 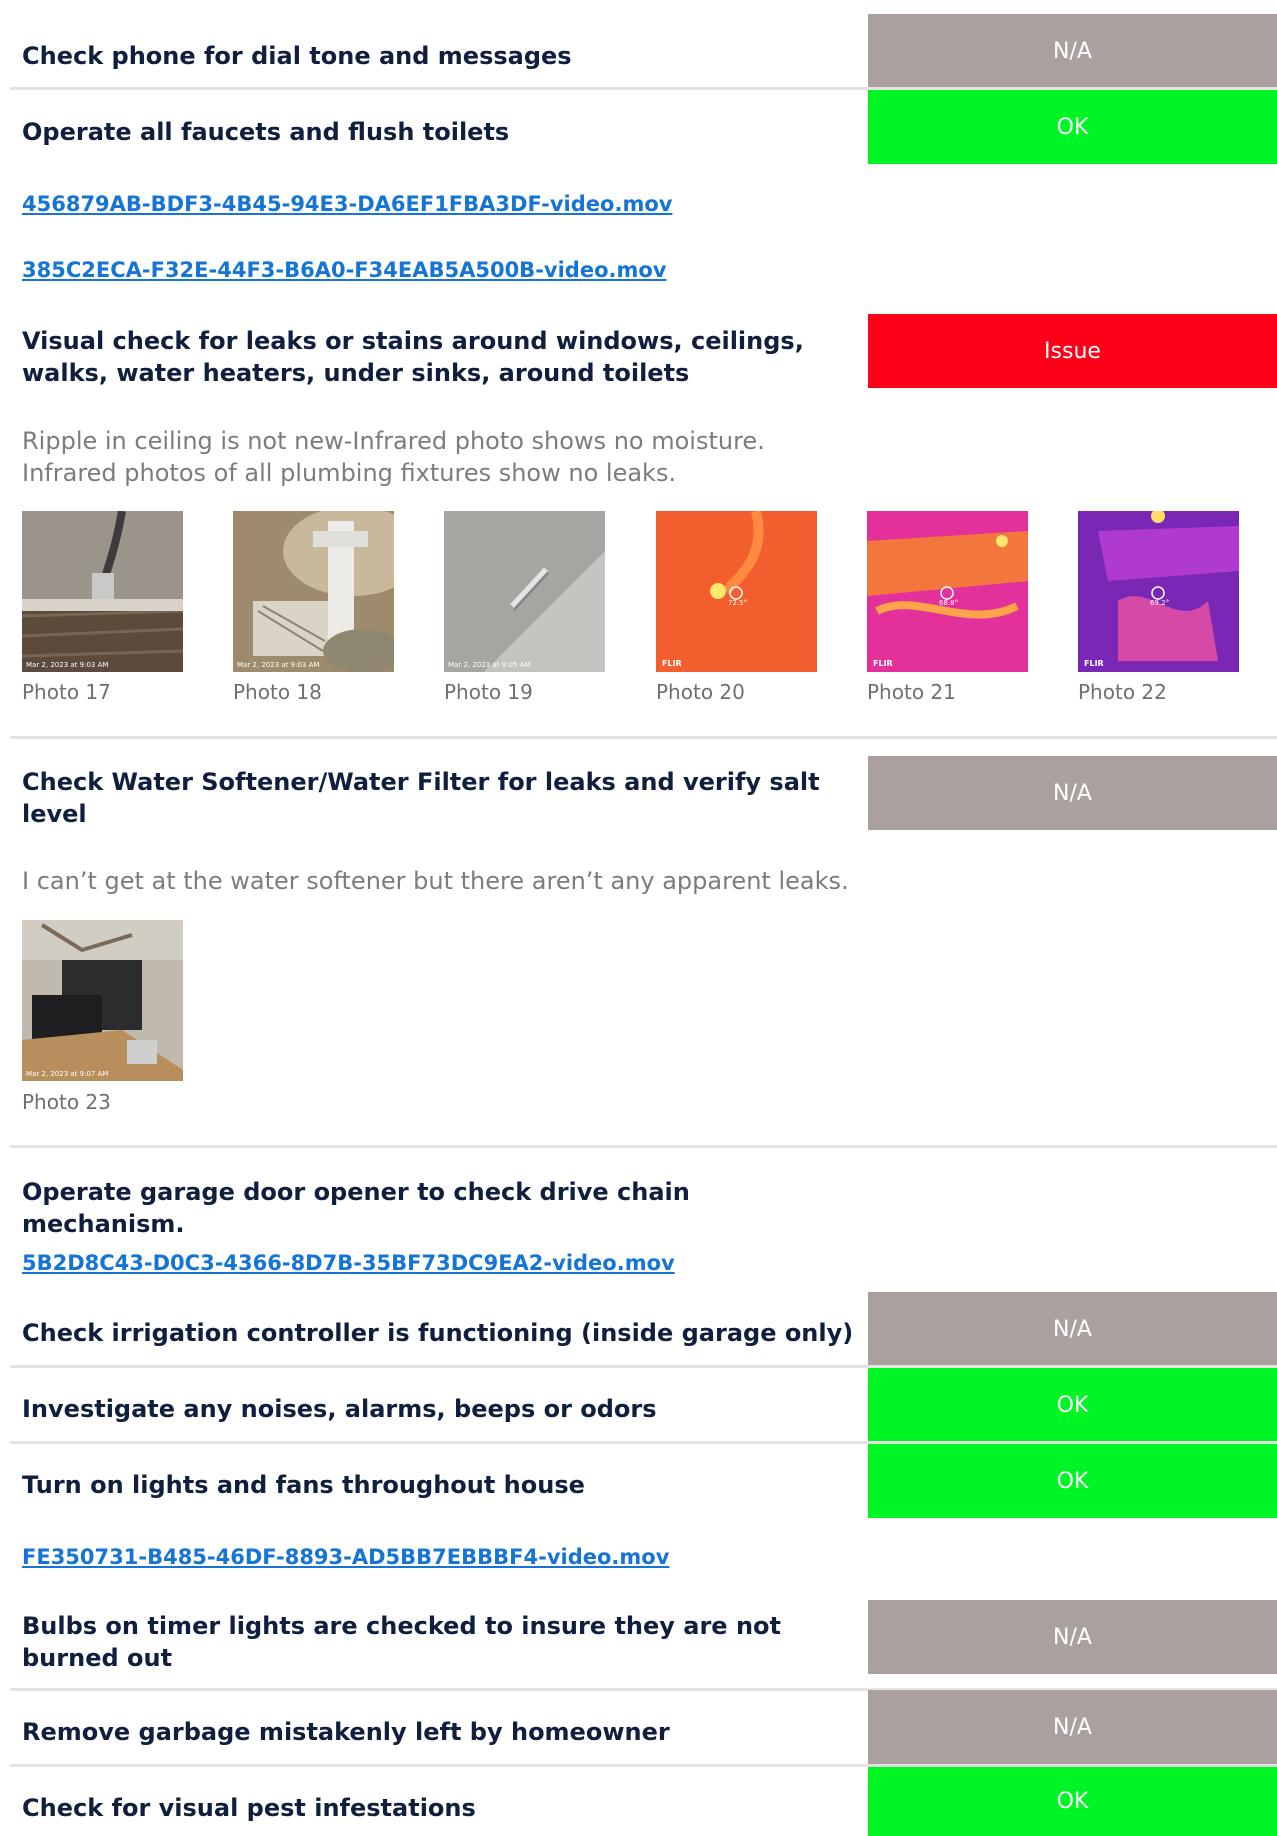 I want to click on photo-23: Mar 2, 2023 at 9:07 AM, so click(x=102, y=1000).